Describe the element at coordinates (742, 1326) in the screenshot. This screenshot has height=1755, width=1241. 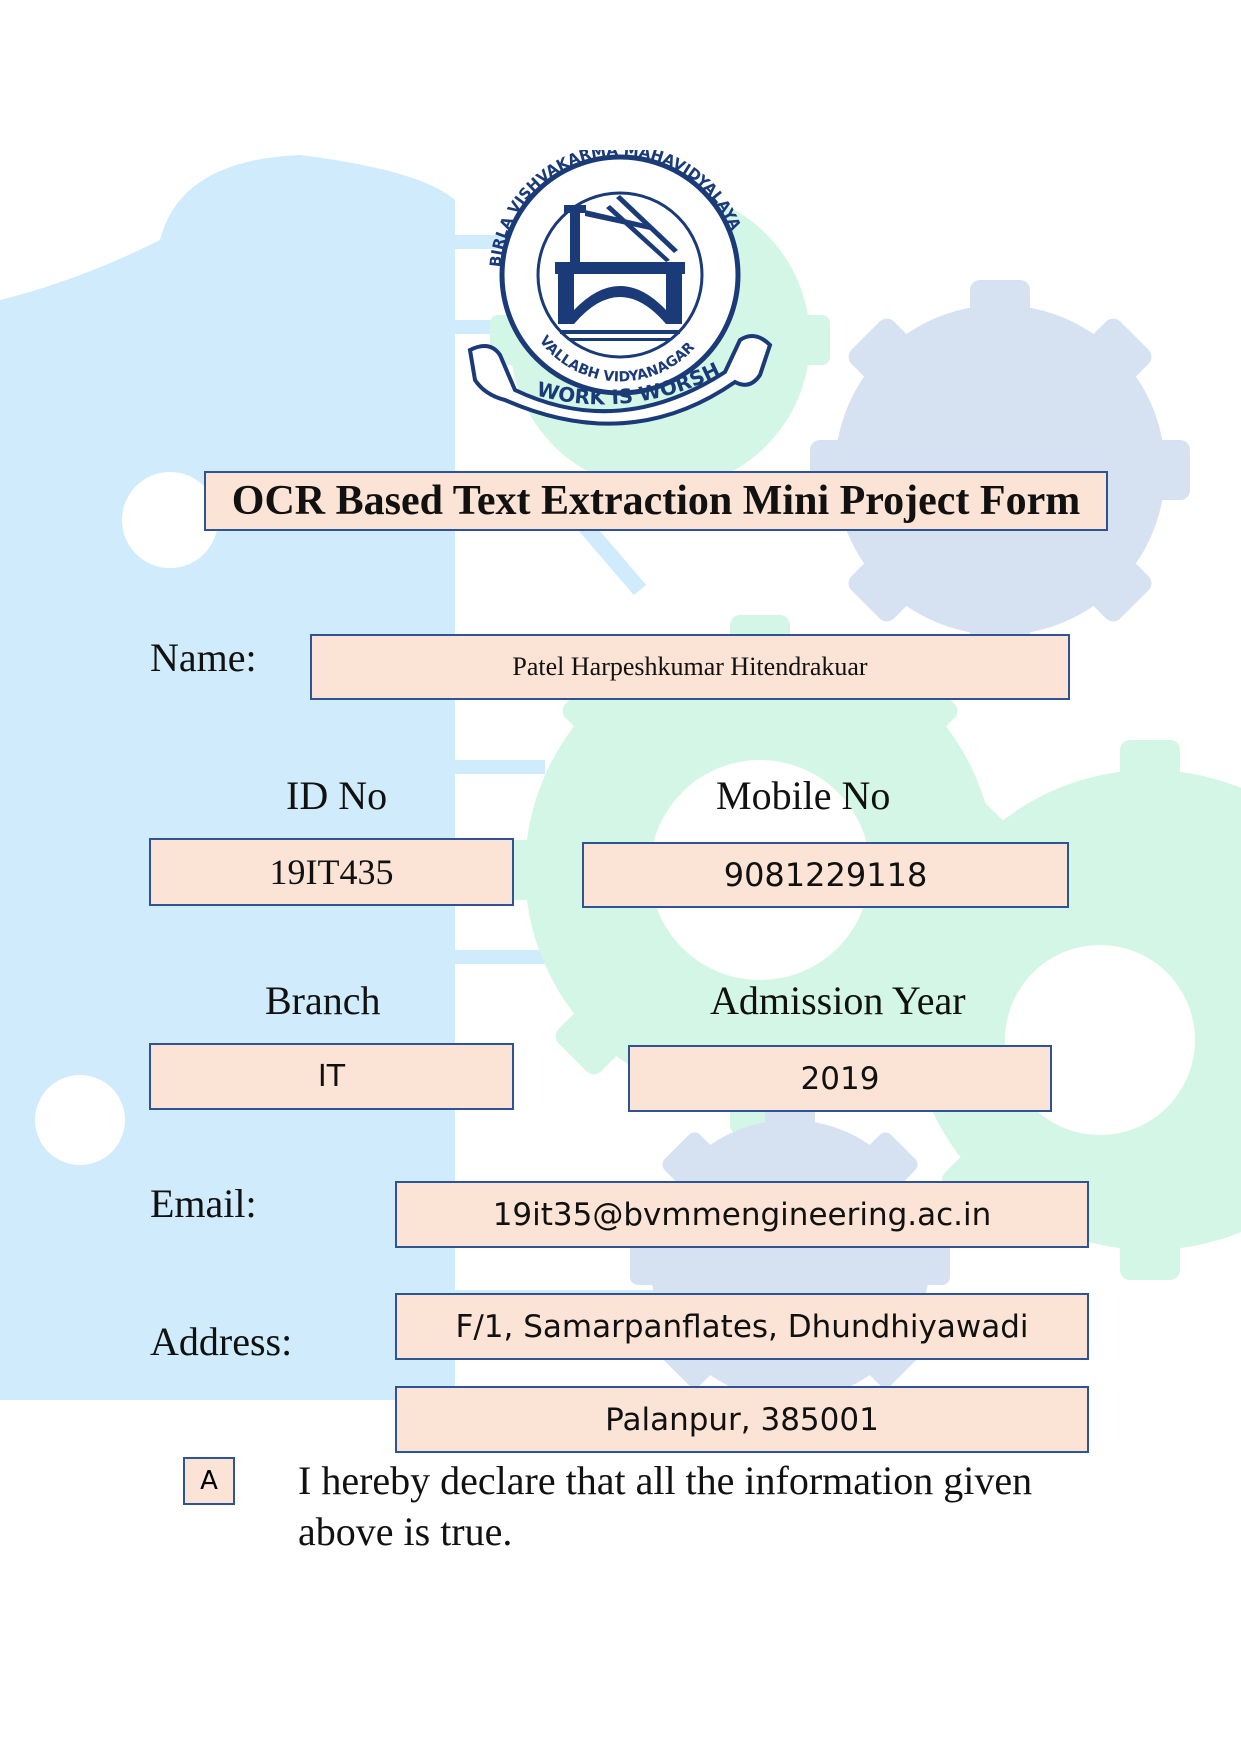
I see `address-line1-field: F/1, Samarpanflates, Dhundhiyawadi` at that location.